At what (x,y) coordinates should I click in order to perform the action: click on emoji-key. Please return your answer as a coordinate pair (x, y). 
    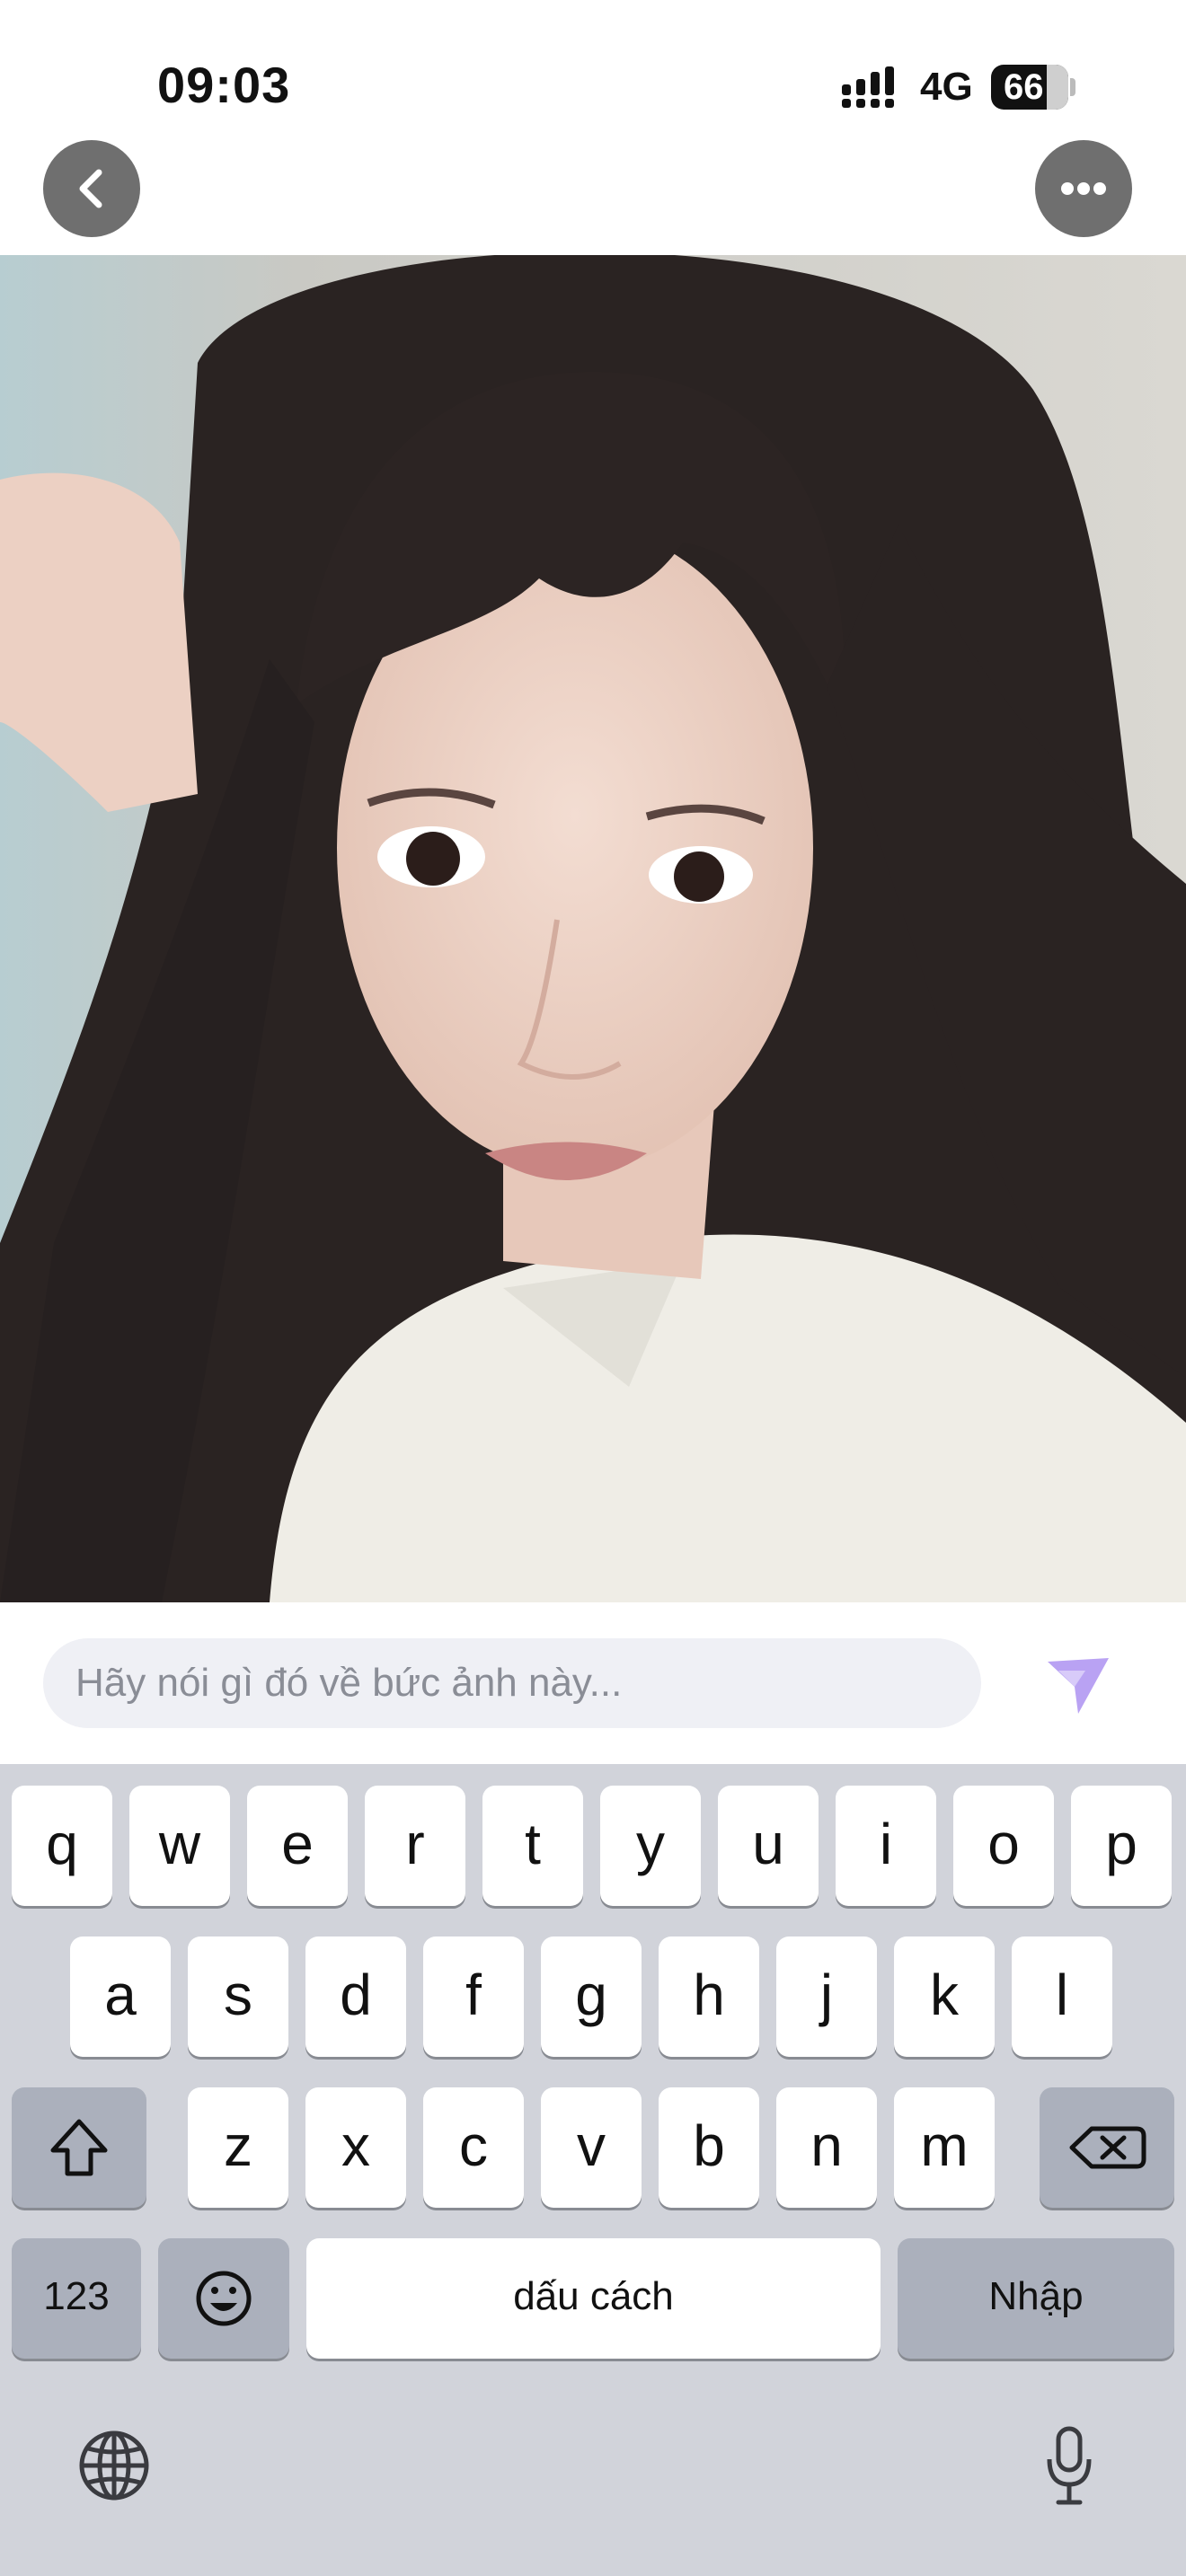
    Looking at the image, I should click on (223, 2298).